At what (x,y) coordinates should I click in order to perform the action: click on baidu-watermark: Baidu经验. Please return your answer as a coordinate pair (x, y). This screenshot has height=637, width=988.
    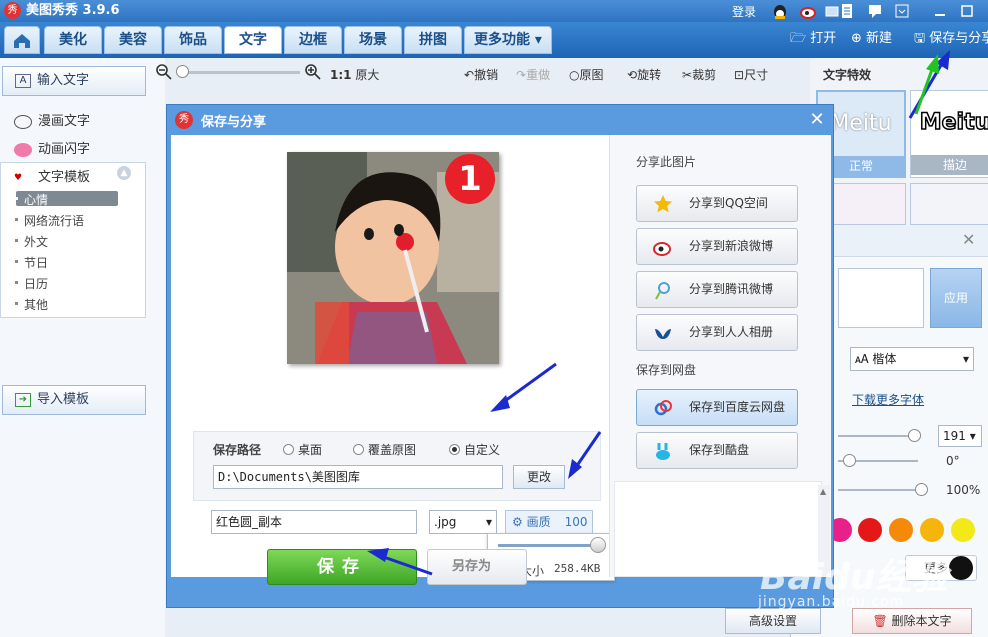
    Looking at the image, I should click on (854, 577).